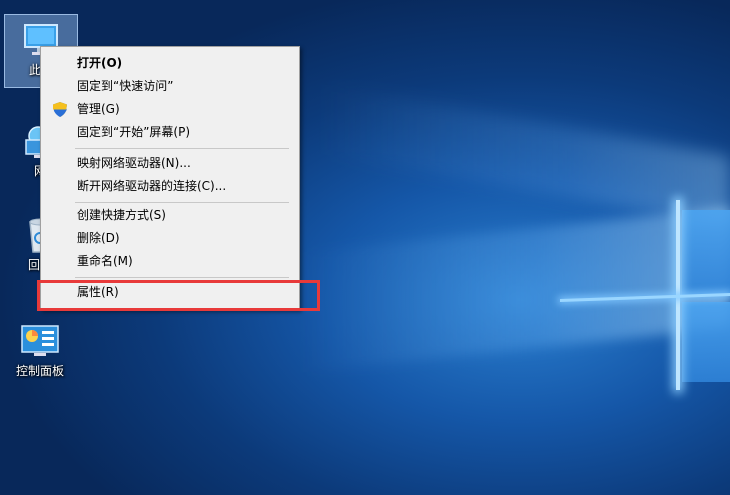  What do you see at coordinates (60, 109) in the screenshot?
I see `shield-icon` at bounding box center [60, 109].